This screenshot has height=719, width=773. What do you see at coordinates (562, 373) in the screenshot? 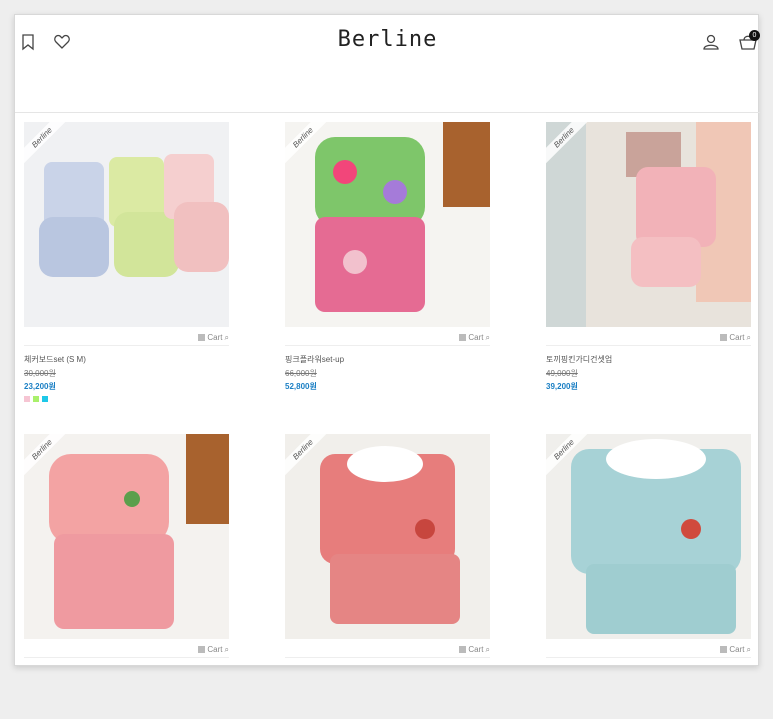
I see `original-price: 49,000원` at bounding box center [562, 373].